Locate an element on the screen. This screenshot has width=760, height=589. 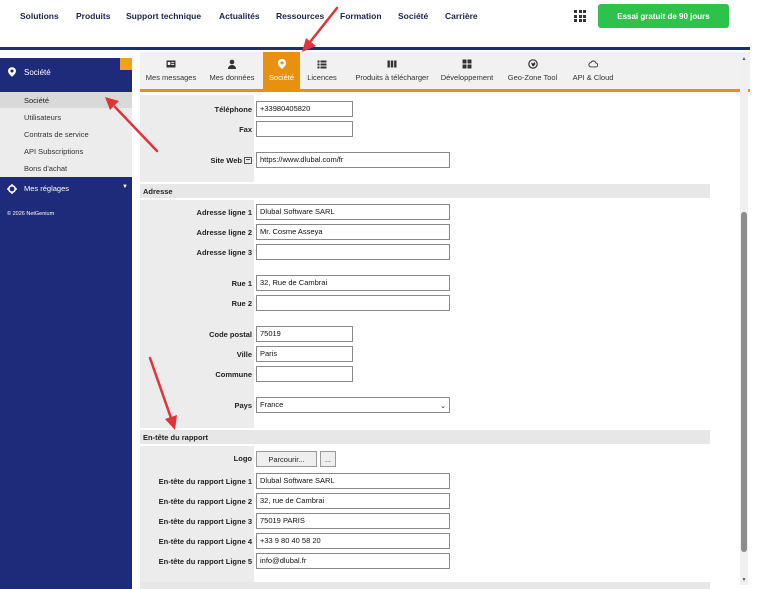
address1-label: Adresse ligne 1 is located at coordinates (224, 212).